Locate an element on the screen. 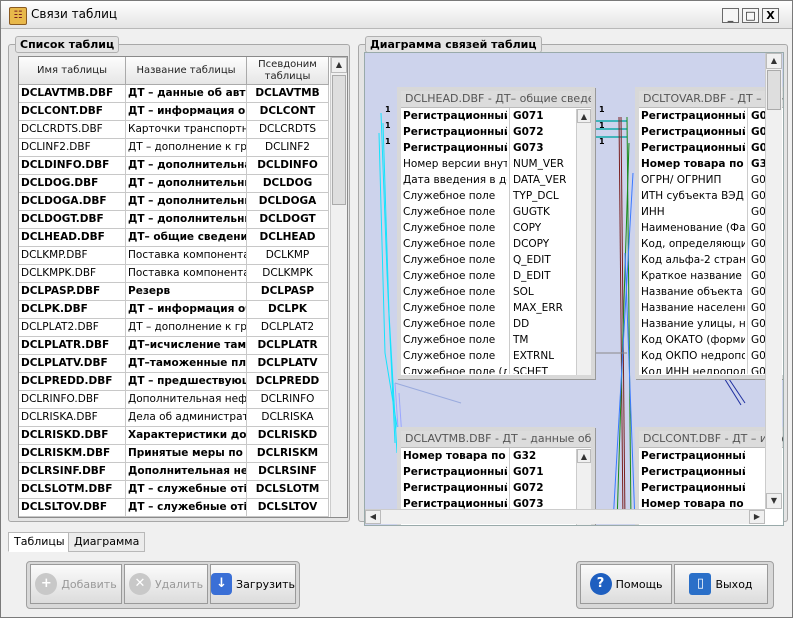 The height and width of the screenshot is (618, 793). field-row: ИНН G0 is located at coordinates (711, 212).